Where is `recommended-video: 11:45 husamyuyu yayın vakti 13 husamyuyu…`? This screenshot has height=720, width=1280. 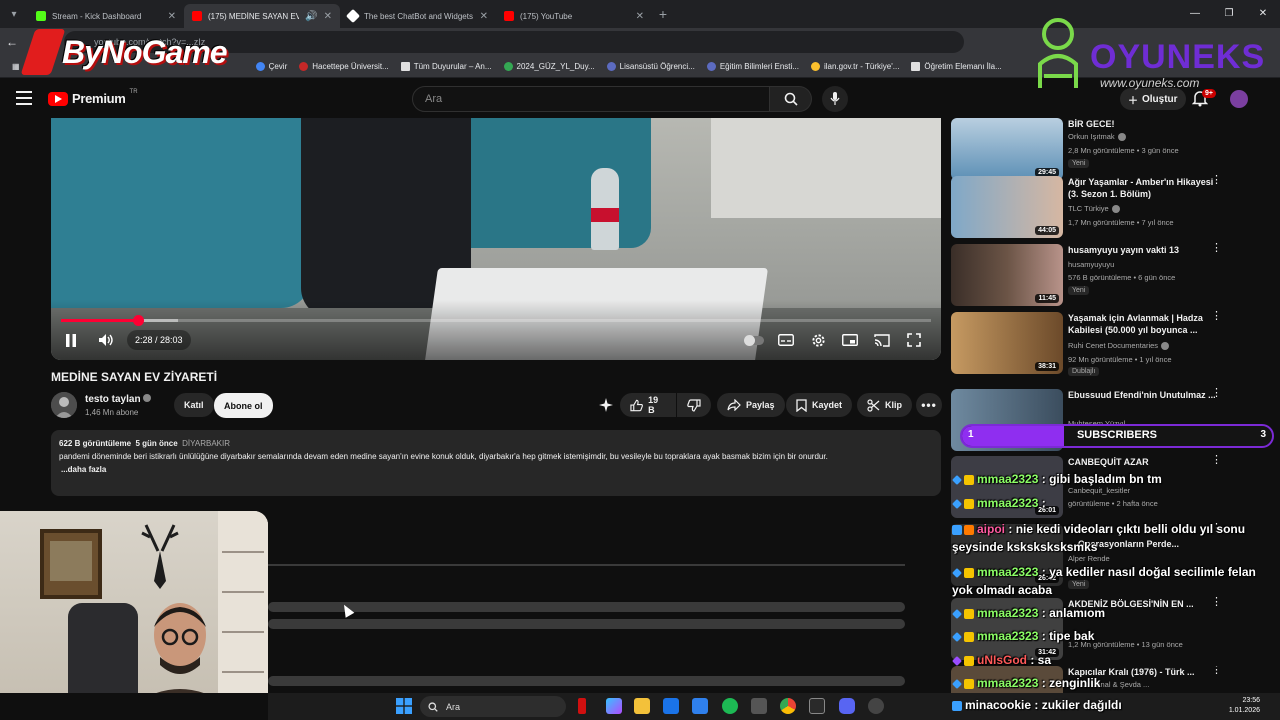 recommended-video: 11:45 husamyuyu yayın vakti 13 husamyuyu… is located at coordinates (1111, 275).